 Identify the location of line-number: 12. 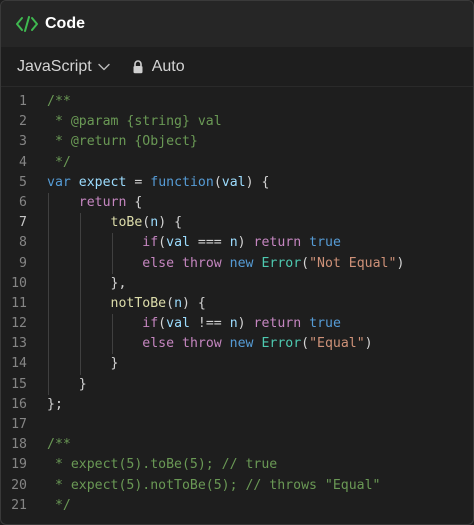
(19, 324).